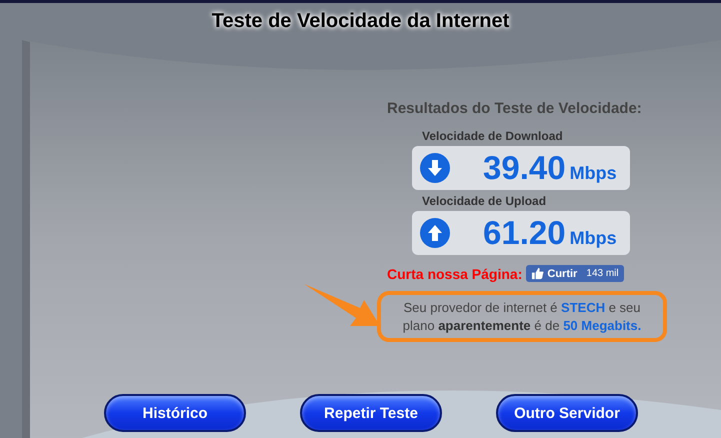  I want to click on speed-label: Velocidade de Upload, so click(485, 201).